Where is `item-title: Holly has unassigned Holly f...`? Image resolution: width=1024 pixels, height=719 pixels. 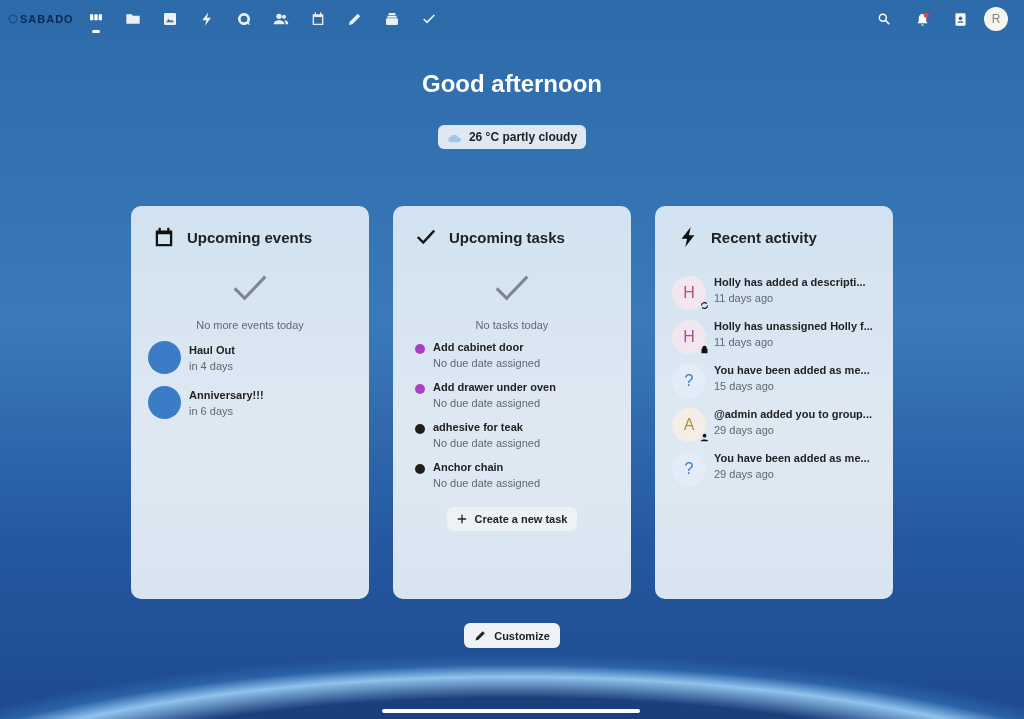 item-title: Holly has unassigned Holly f... is located at coordinates (793, 326).